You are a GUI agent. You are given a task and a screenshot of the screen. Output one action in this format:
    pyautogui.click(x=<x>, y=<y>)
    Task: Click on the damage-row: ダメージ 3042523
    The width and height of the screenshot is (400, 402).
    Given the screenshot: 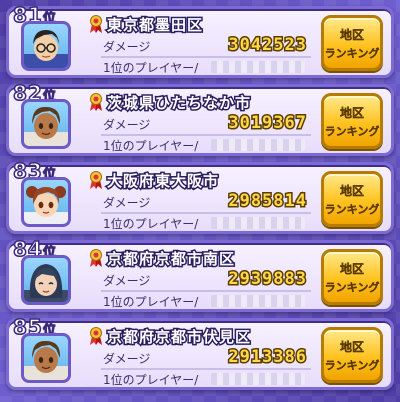 What is the action you would take?
    pyautogui.click(x=206, y=46)
    